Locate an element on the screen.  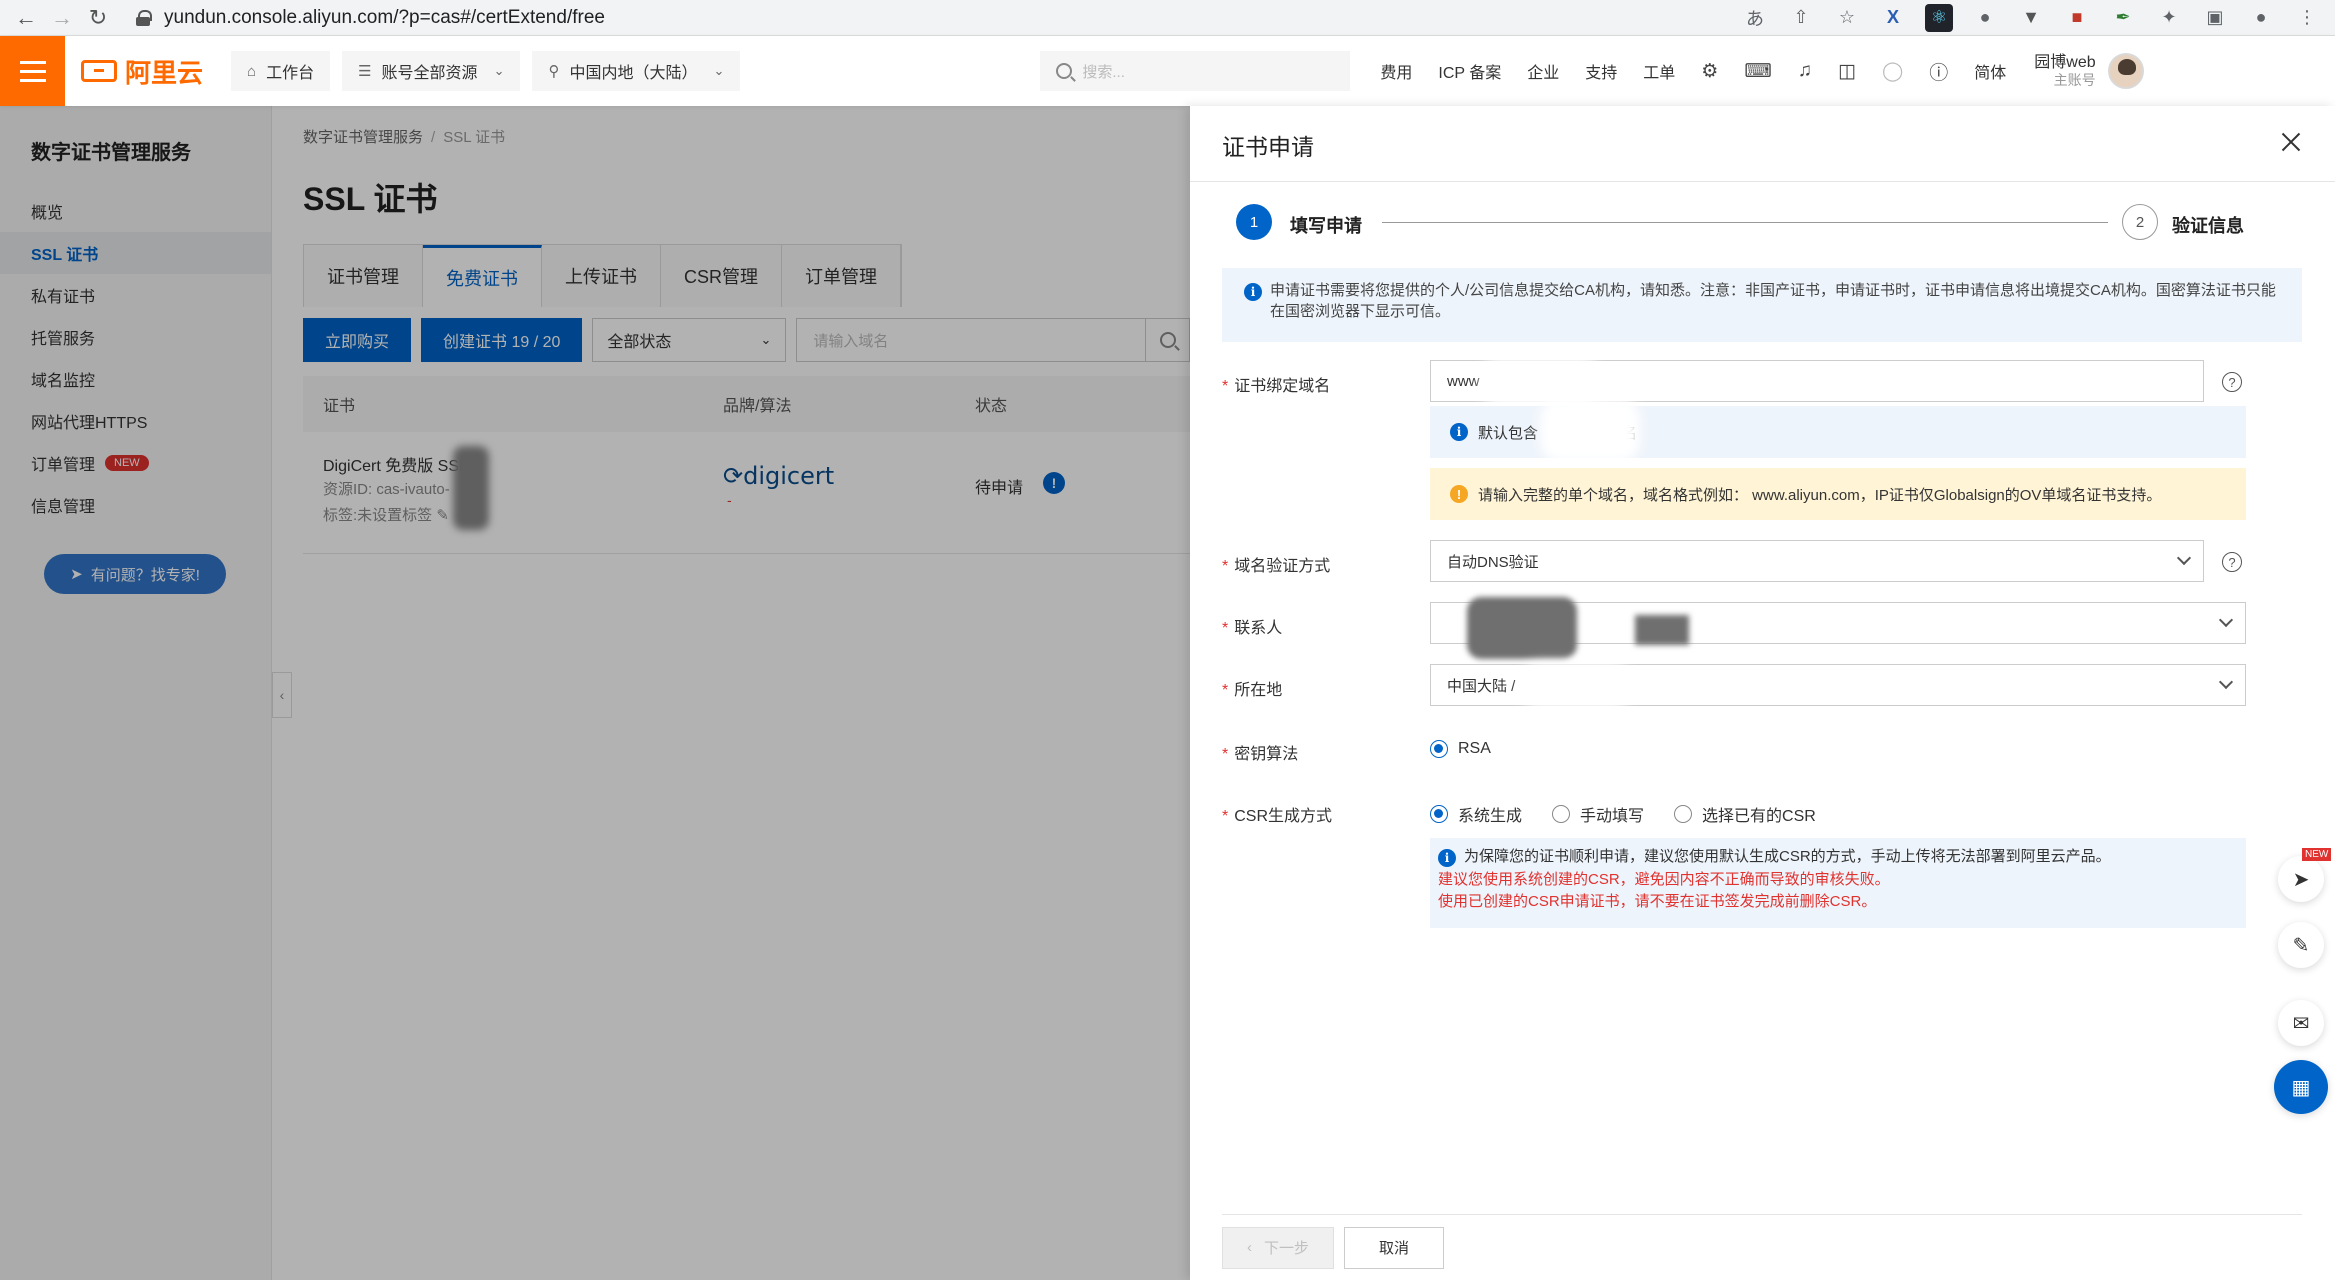
drawer-title: 证书申请 is located at coordinates (1268, 147).